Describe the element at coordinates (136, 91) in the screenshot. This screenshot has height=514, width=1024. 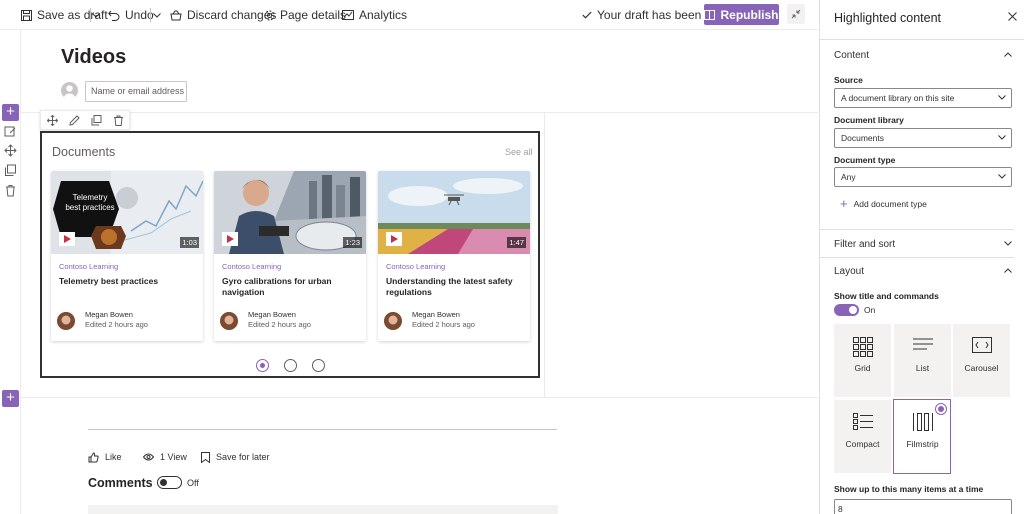
I see `author-name-input: Name or email address` at that location.